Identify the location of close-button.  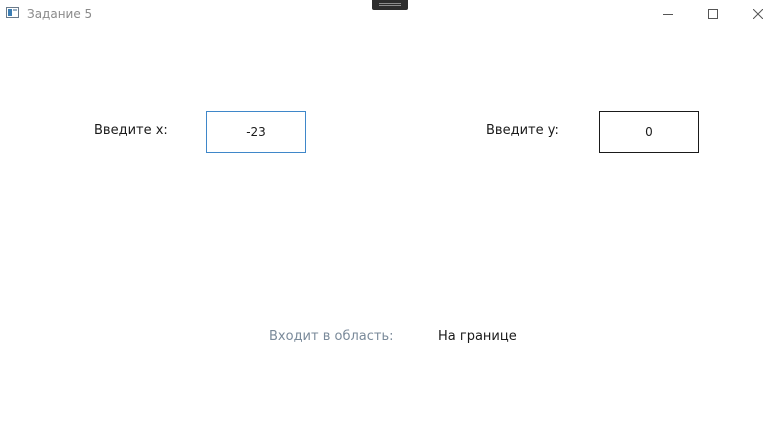
(758, 14).